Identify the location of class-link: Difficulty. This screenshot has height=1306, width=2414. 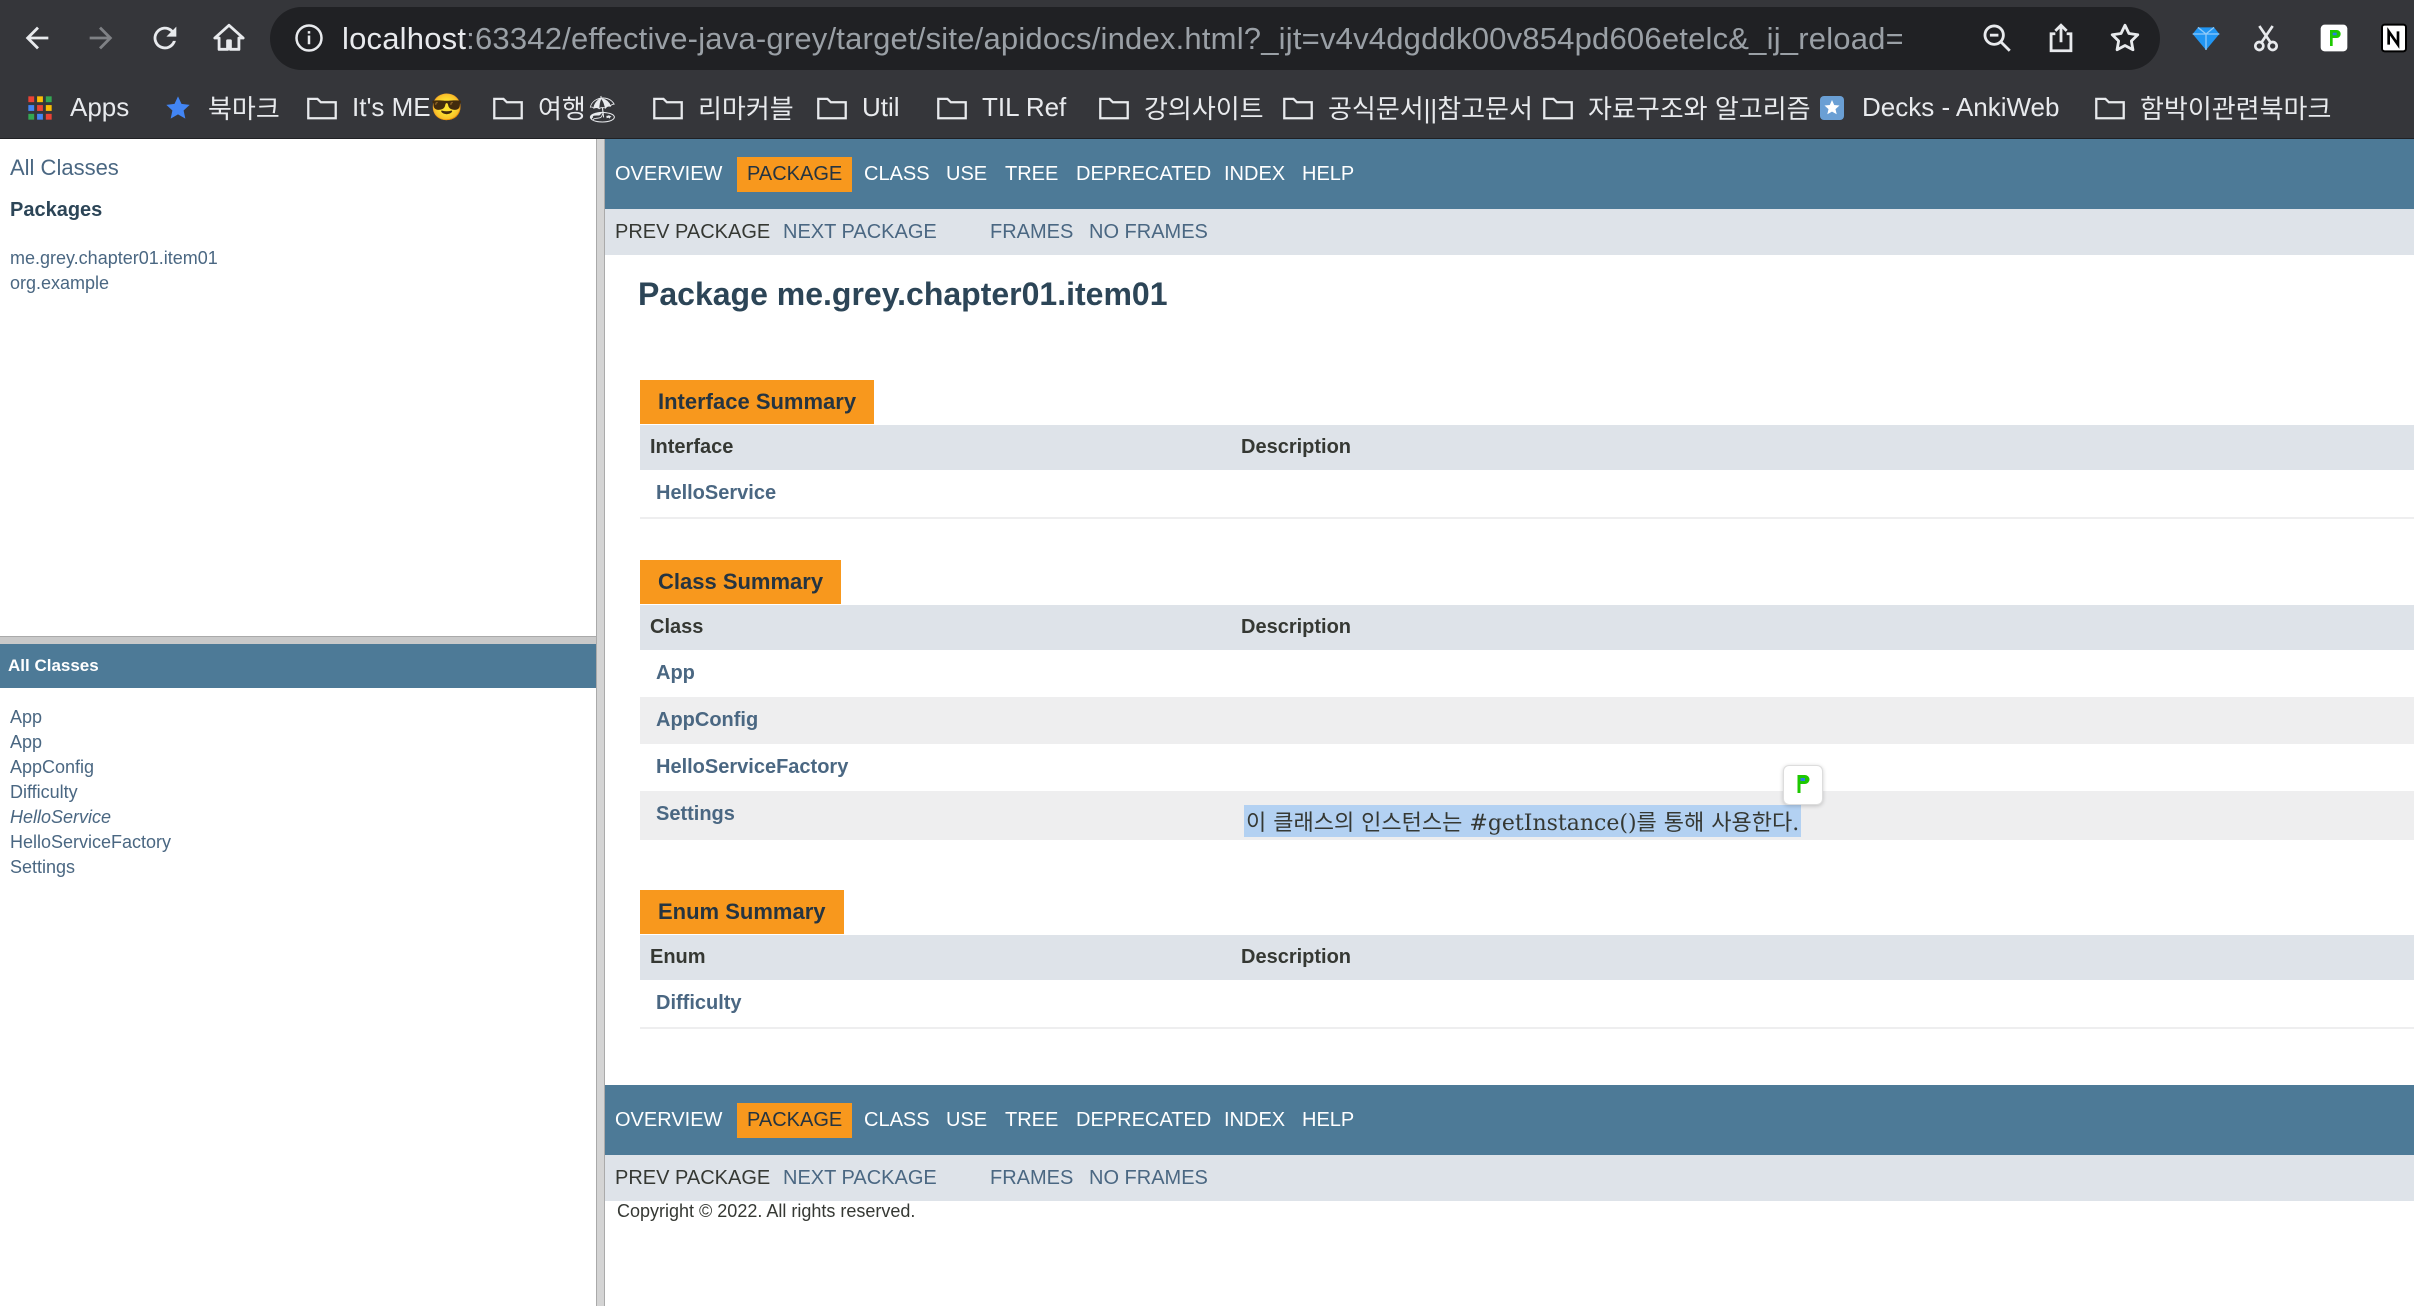
(44, 792).